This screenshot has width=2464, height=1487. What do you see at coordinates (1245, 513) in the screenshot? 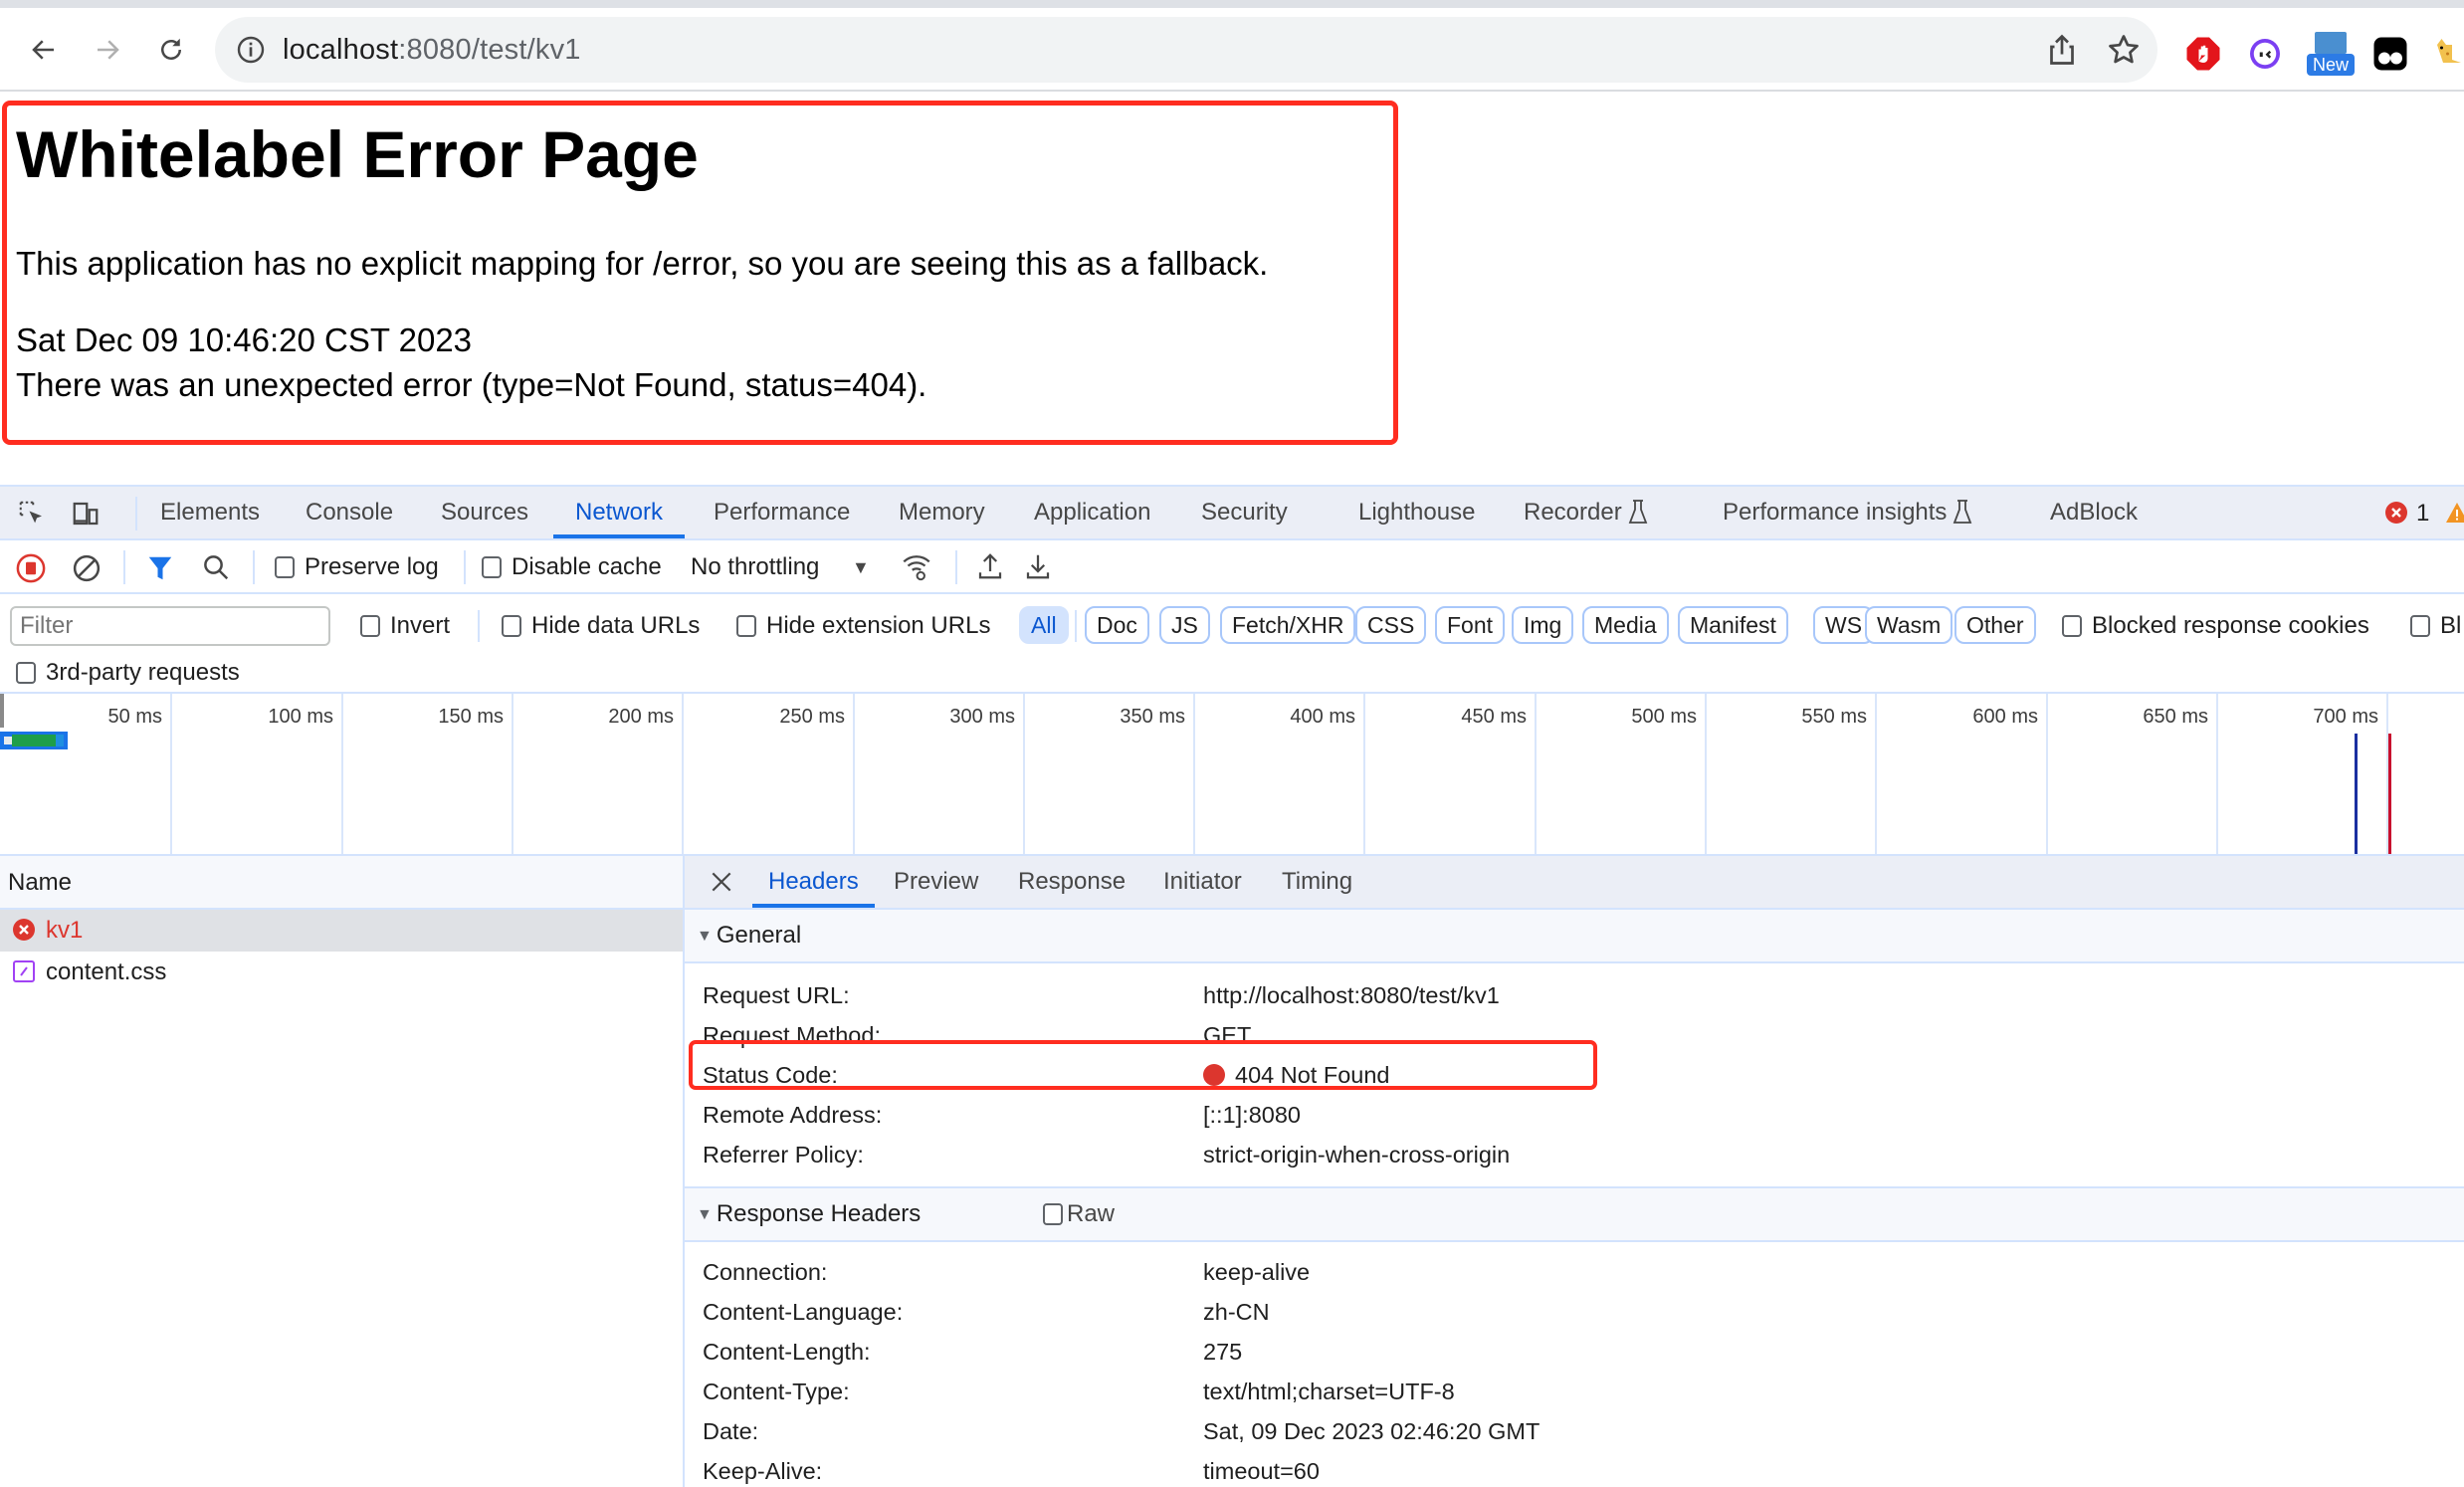
I see `tab-security: Security` at bounding box center [1245, 513].